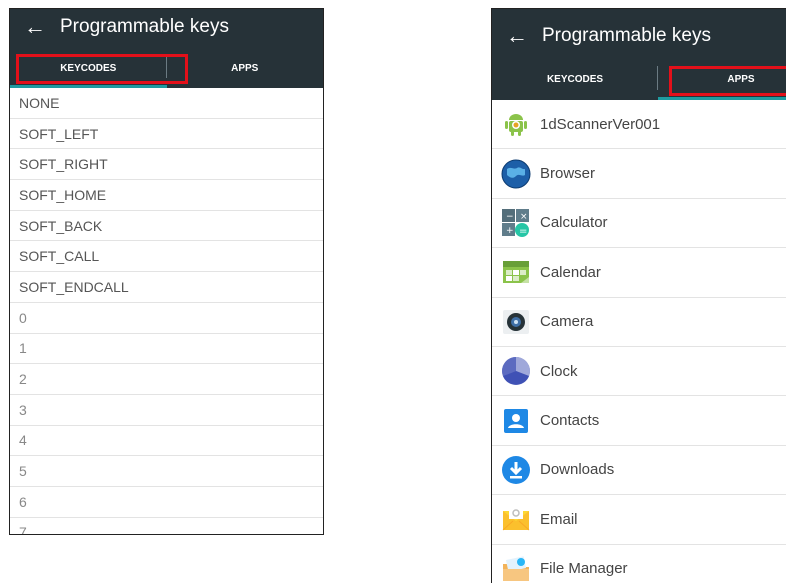 The image size is (786, 583). What do you see at coordinates (166, 226) in the screenshot?
I see `keycode-item: SOFT_BACK` at bounding box center [166, 226].